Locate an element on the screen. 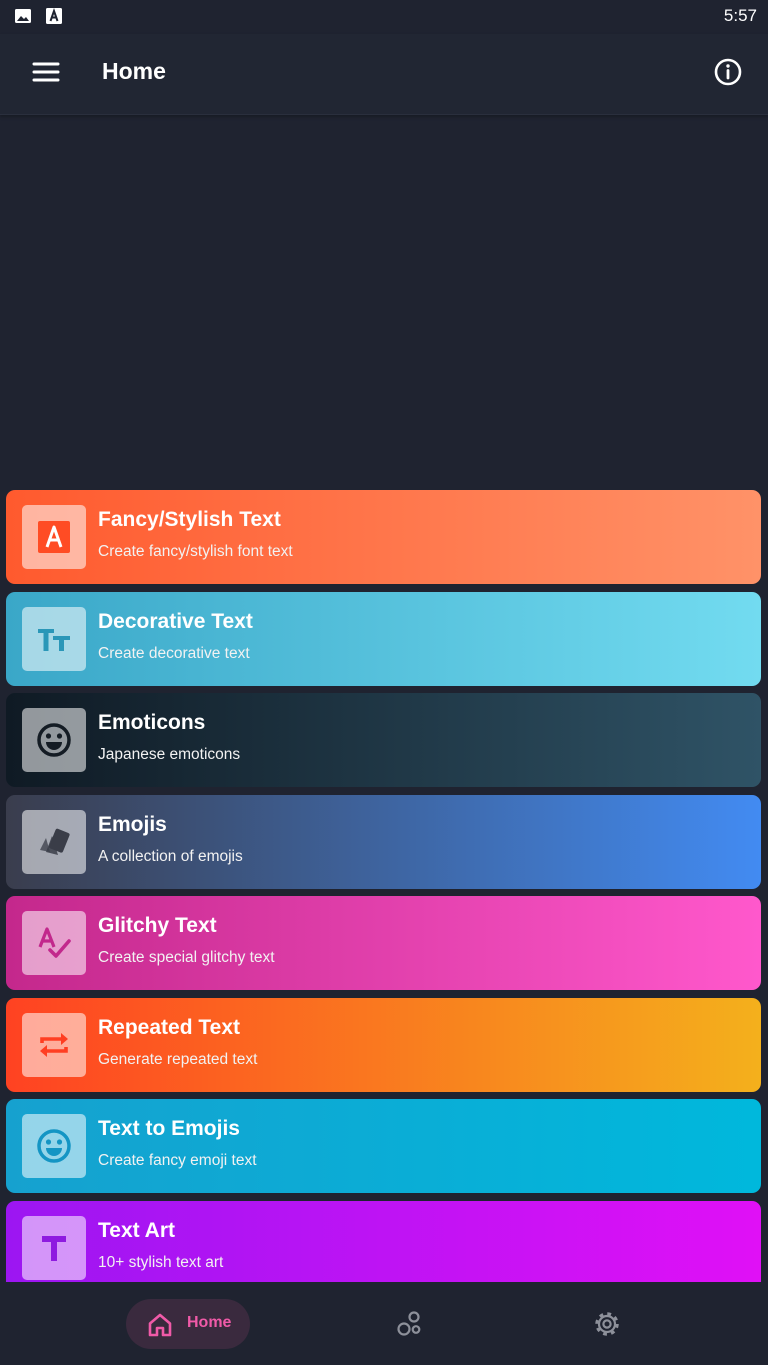  card-emojis: Emojis A collection of emojis is located at coordinates (383, 842).